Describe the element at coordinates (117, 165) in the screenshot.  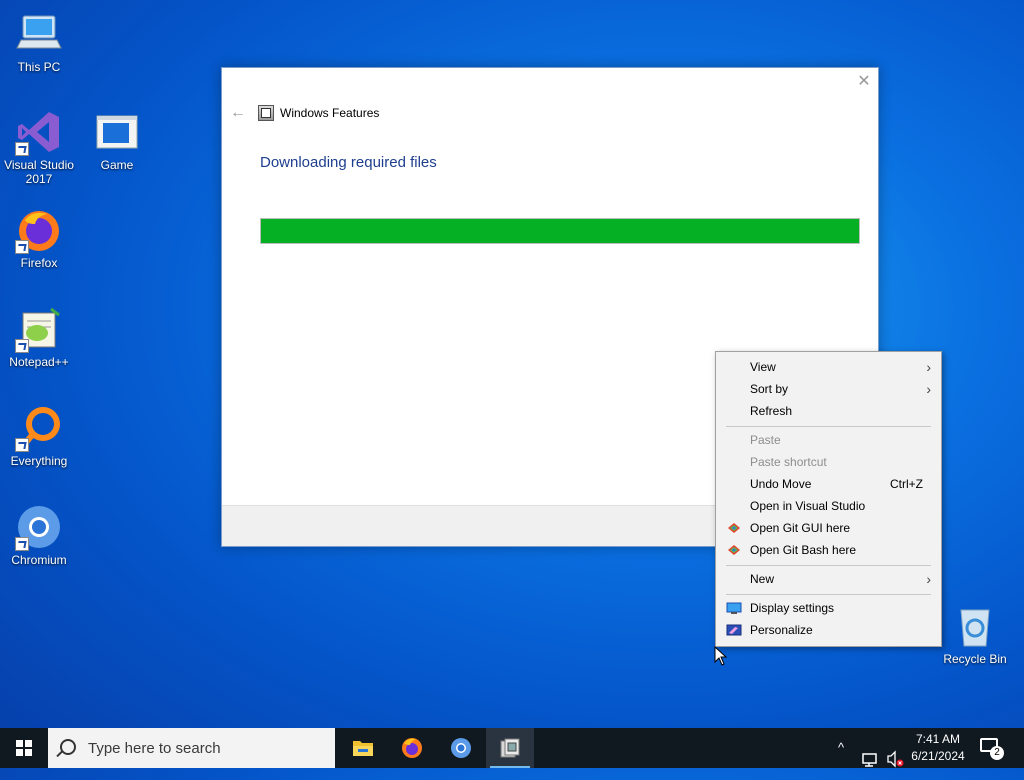
I see `desktop-icon-label: Game` at that location.